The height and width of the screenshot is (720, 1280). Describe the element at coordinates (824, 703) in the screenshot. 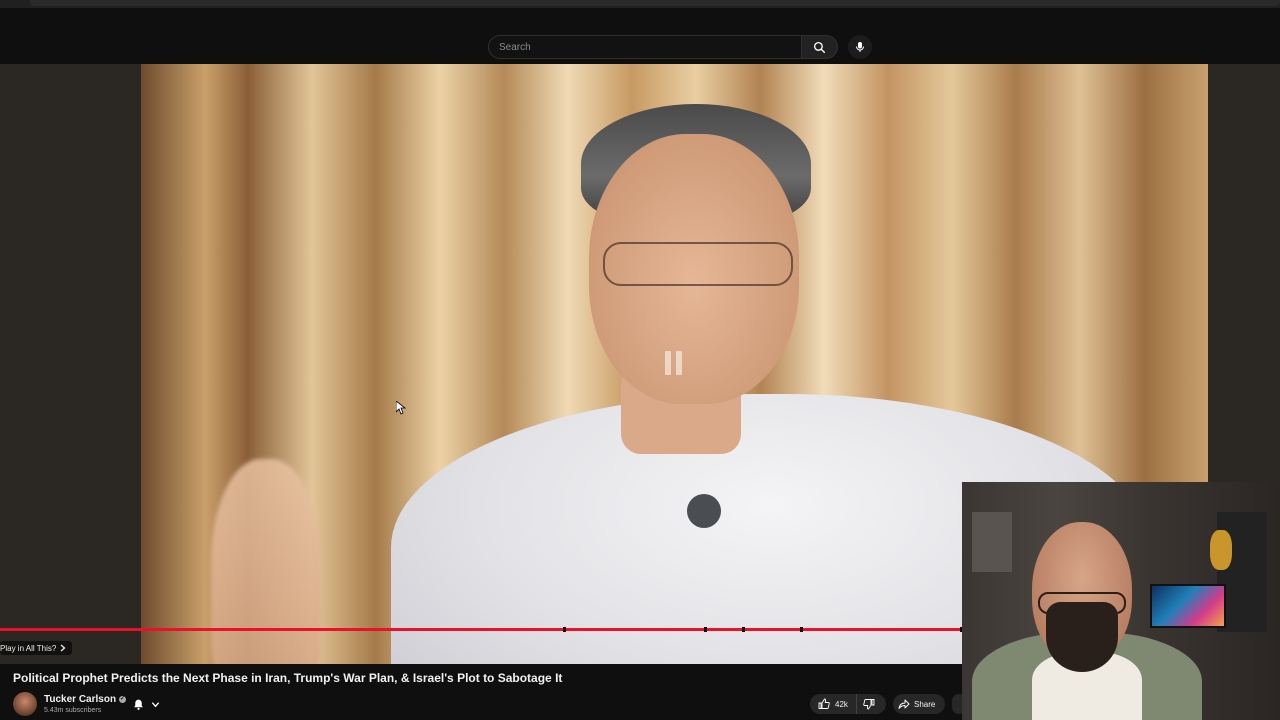

I see `thumbs-up-icon` at that location.